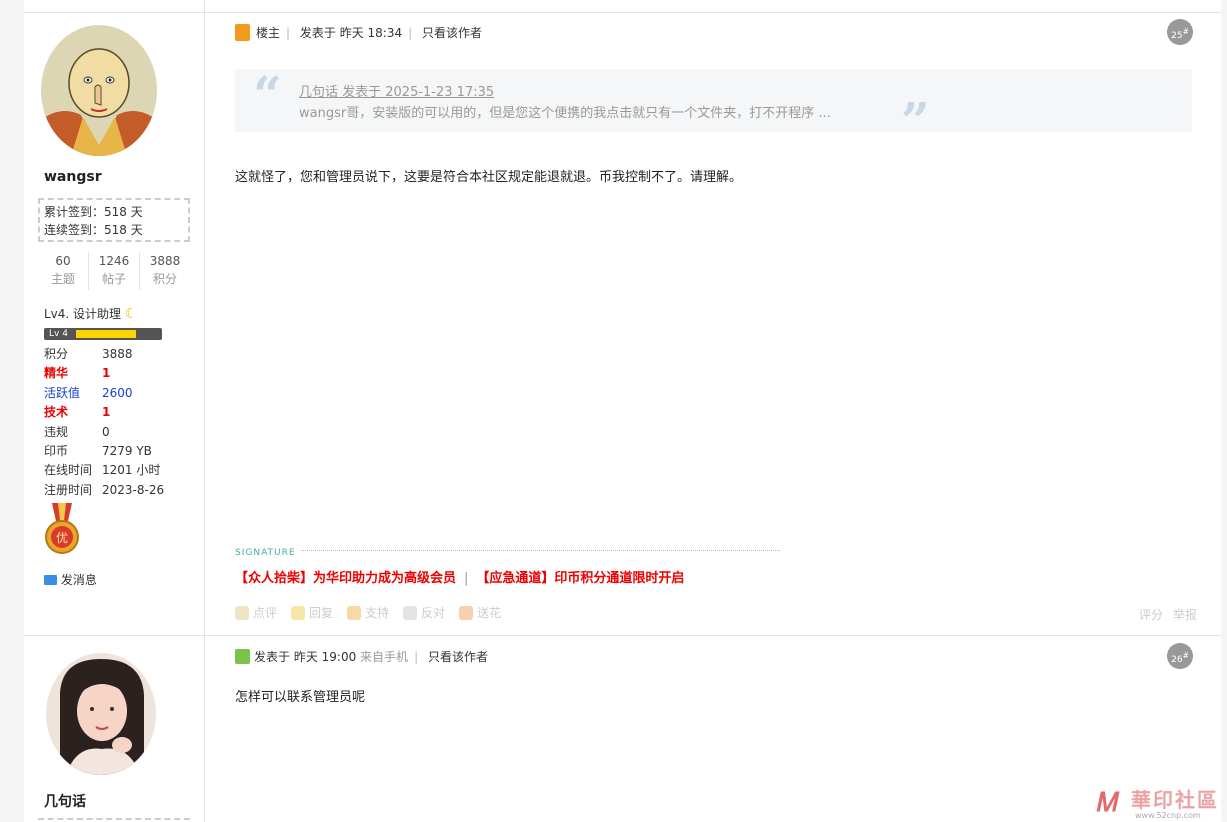 Image resolution: width=1227 pixels, height=822 pixels. I want to click on close-quote-icon: ”, so click(915, 120).